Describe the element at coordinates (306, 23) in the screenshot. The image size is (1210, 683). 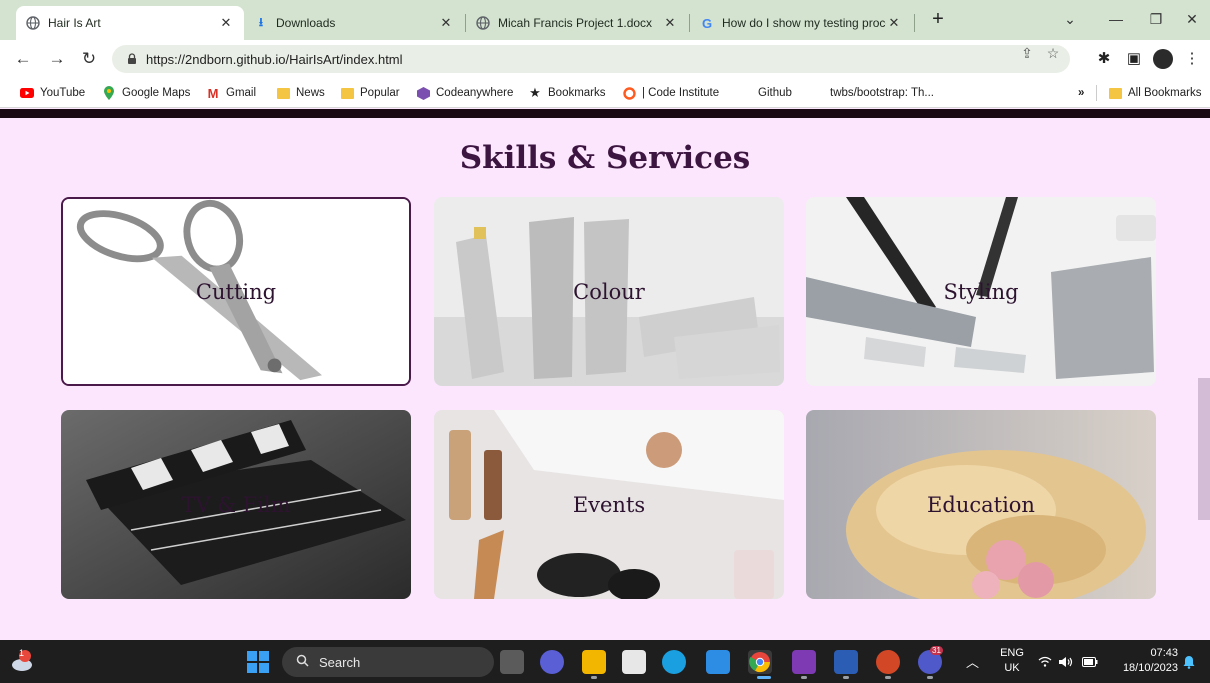
I see `tab-title: Downloads` at that location.